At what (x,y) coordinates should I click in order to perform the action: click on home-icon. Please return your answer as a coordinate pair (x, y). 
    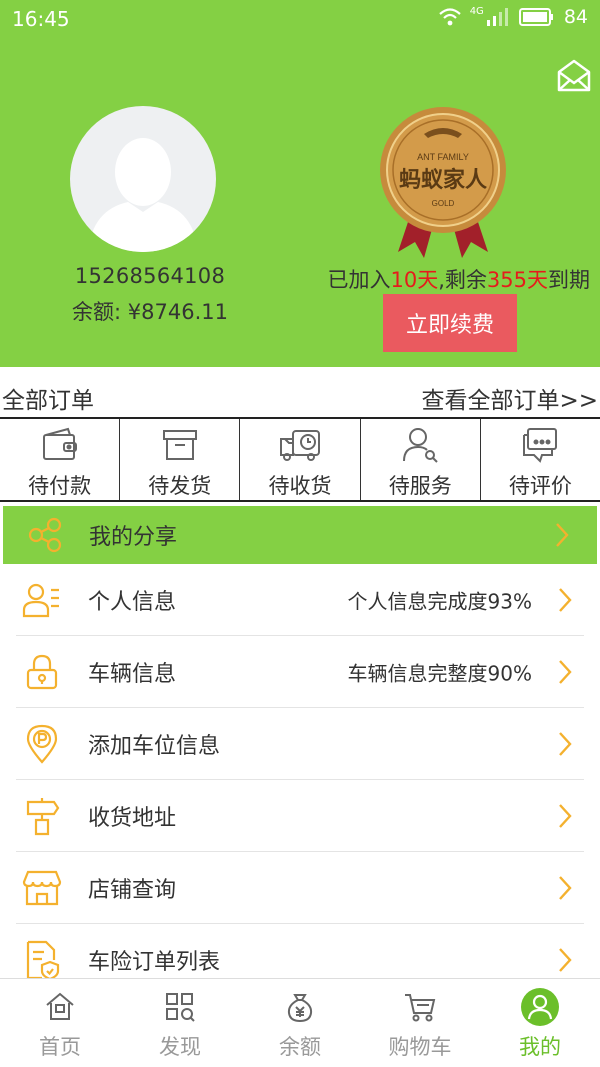
    Looking at the image, I should click on (60, 1006).